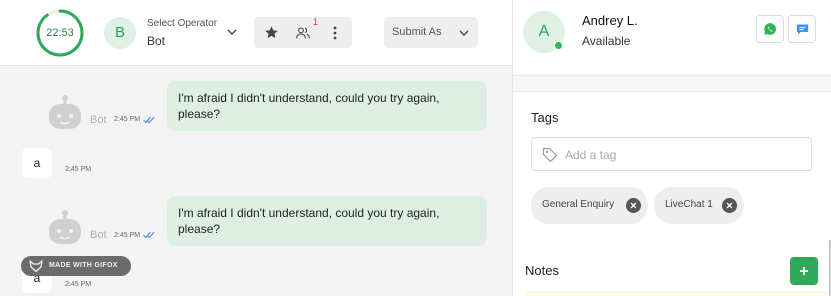 Image resolution: width=831 pixels, height=296 pixels. I want to click on notes-area, so click(678, 293).